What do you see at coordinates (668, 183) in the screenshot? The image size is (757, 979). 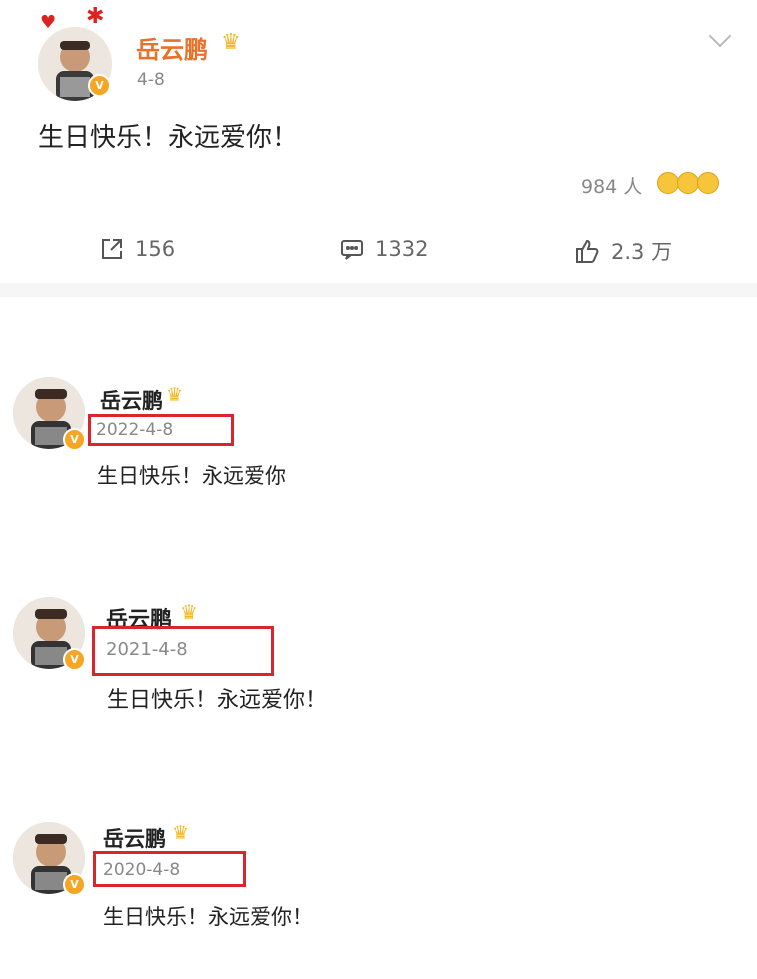 I see `grin-emoji-icon` at bounding box center [668, 183].